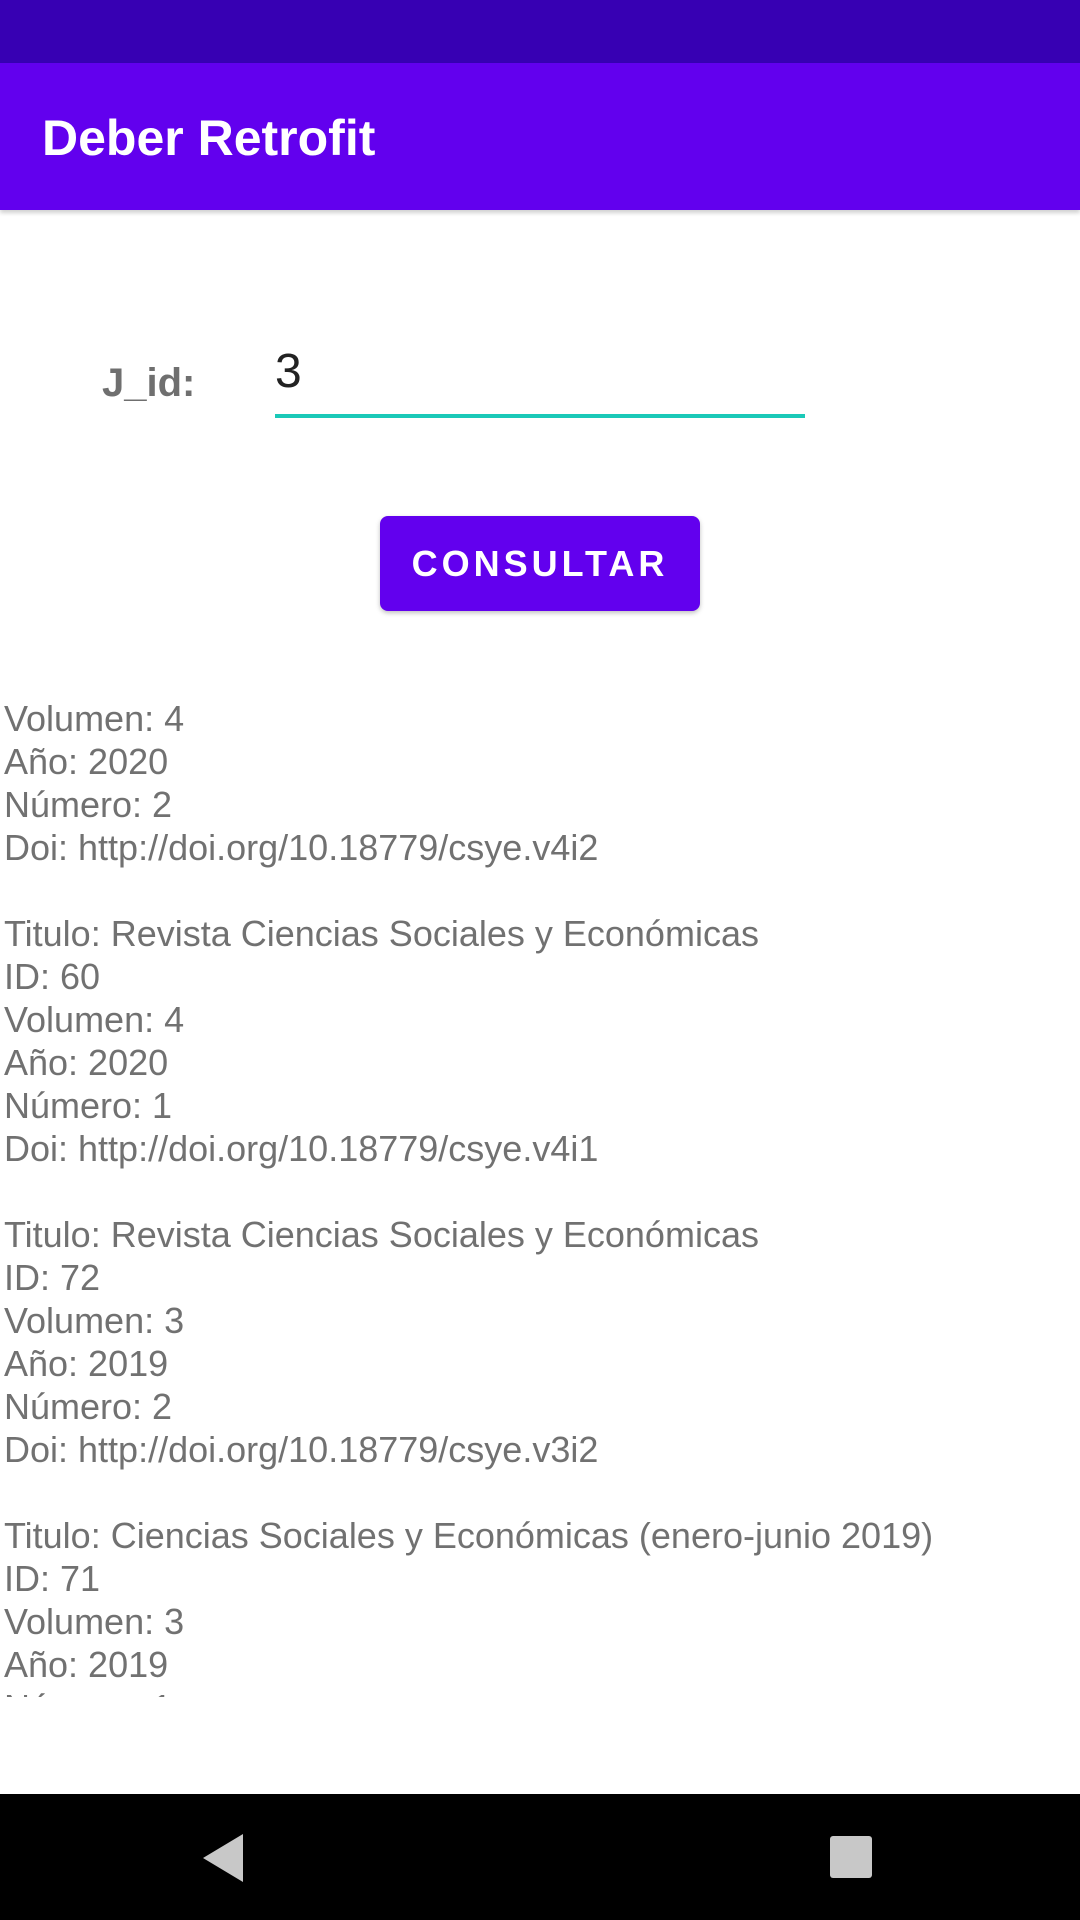  What do you see at coordinates (52, 976) in the screenshot?
I see `result-line: ID: 60` at bounding box center [52, 976].